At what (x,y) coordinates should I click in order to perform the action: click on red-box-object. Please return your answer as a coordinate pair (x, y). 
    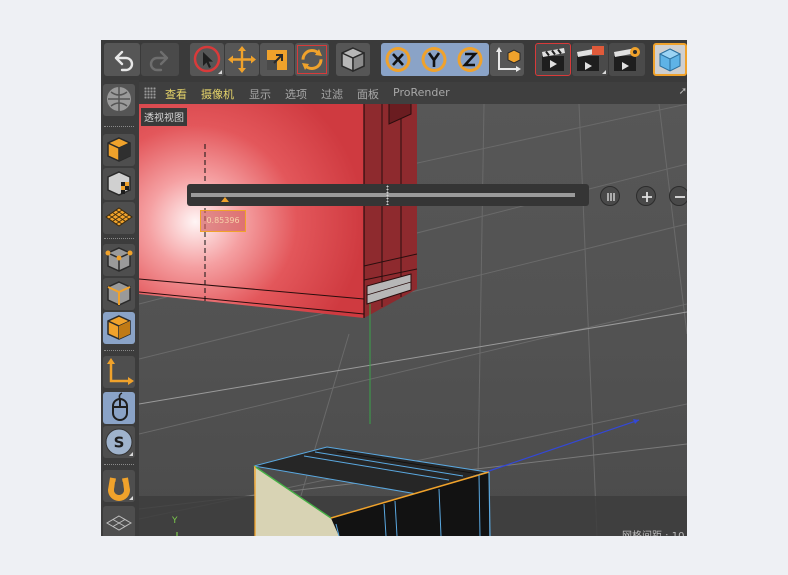
    Looking at the image, I should click on (278, 211).